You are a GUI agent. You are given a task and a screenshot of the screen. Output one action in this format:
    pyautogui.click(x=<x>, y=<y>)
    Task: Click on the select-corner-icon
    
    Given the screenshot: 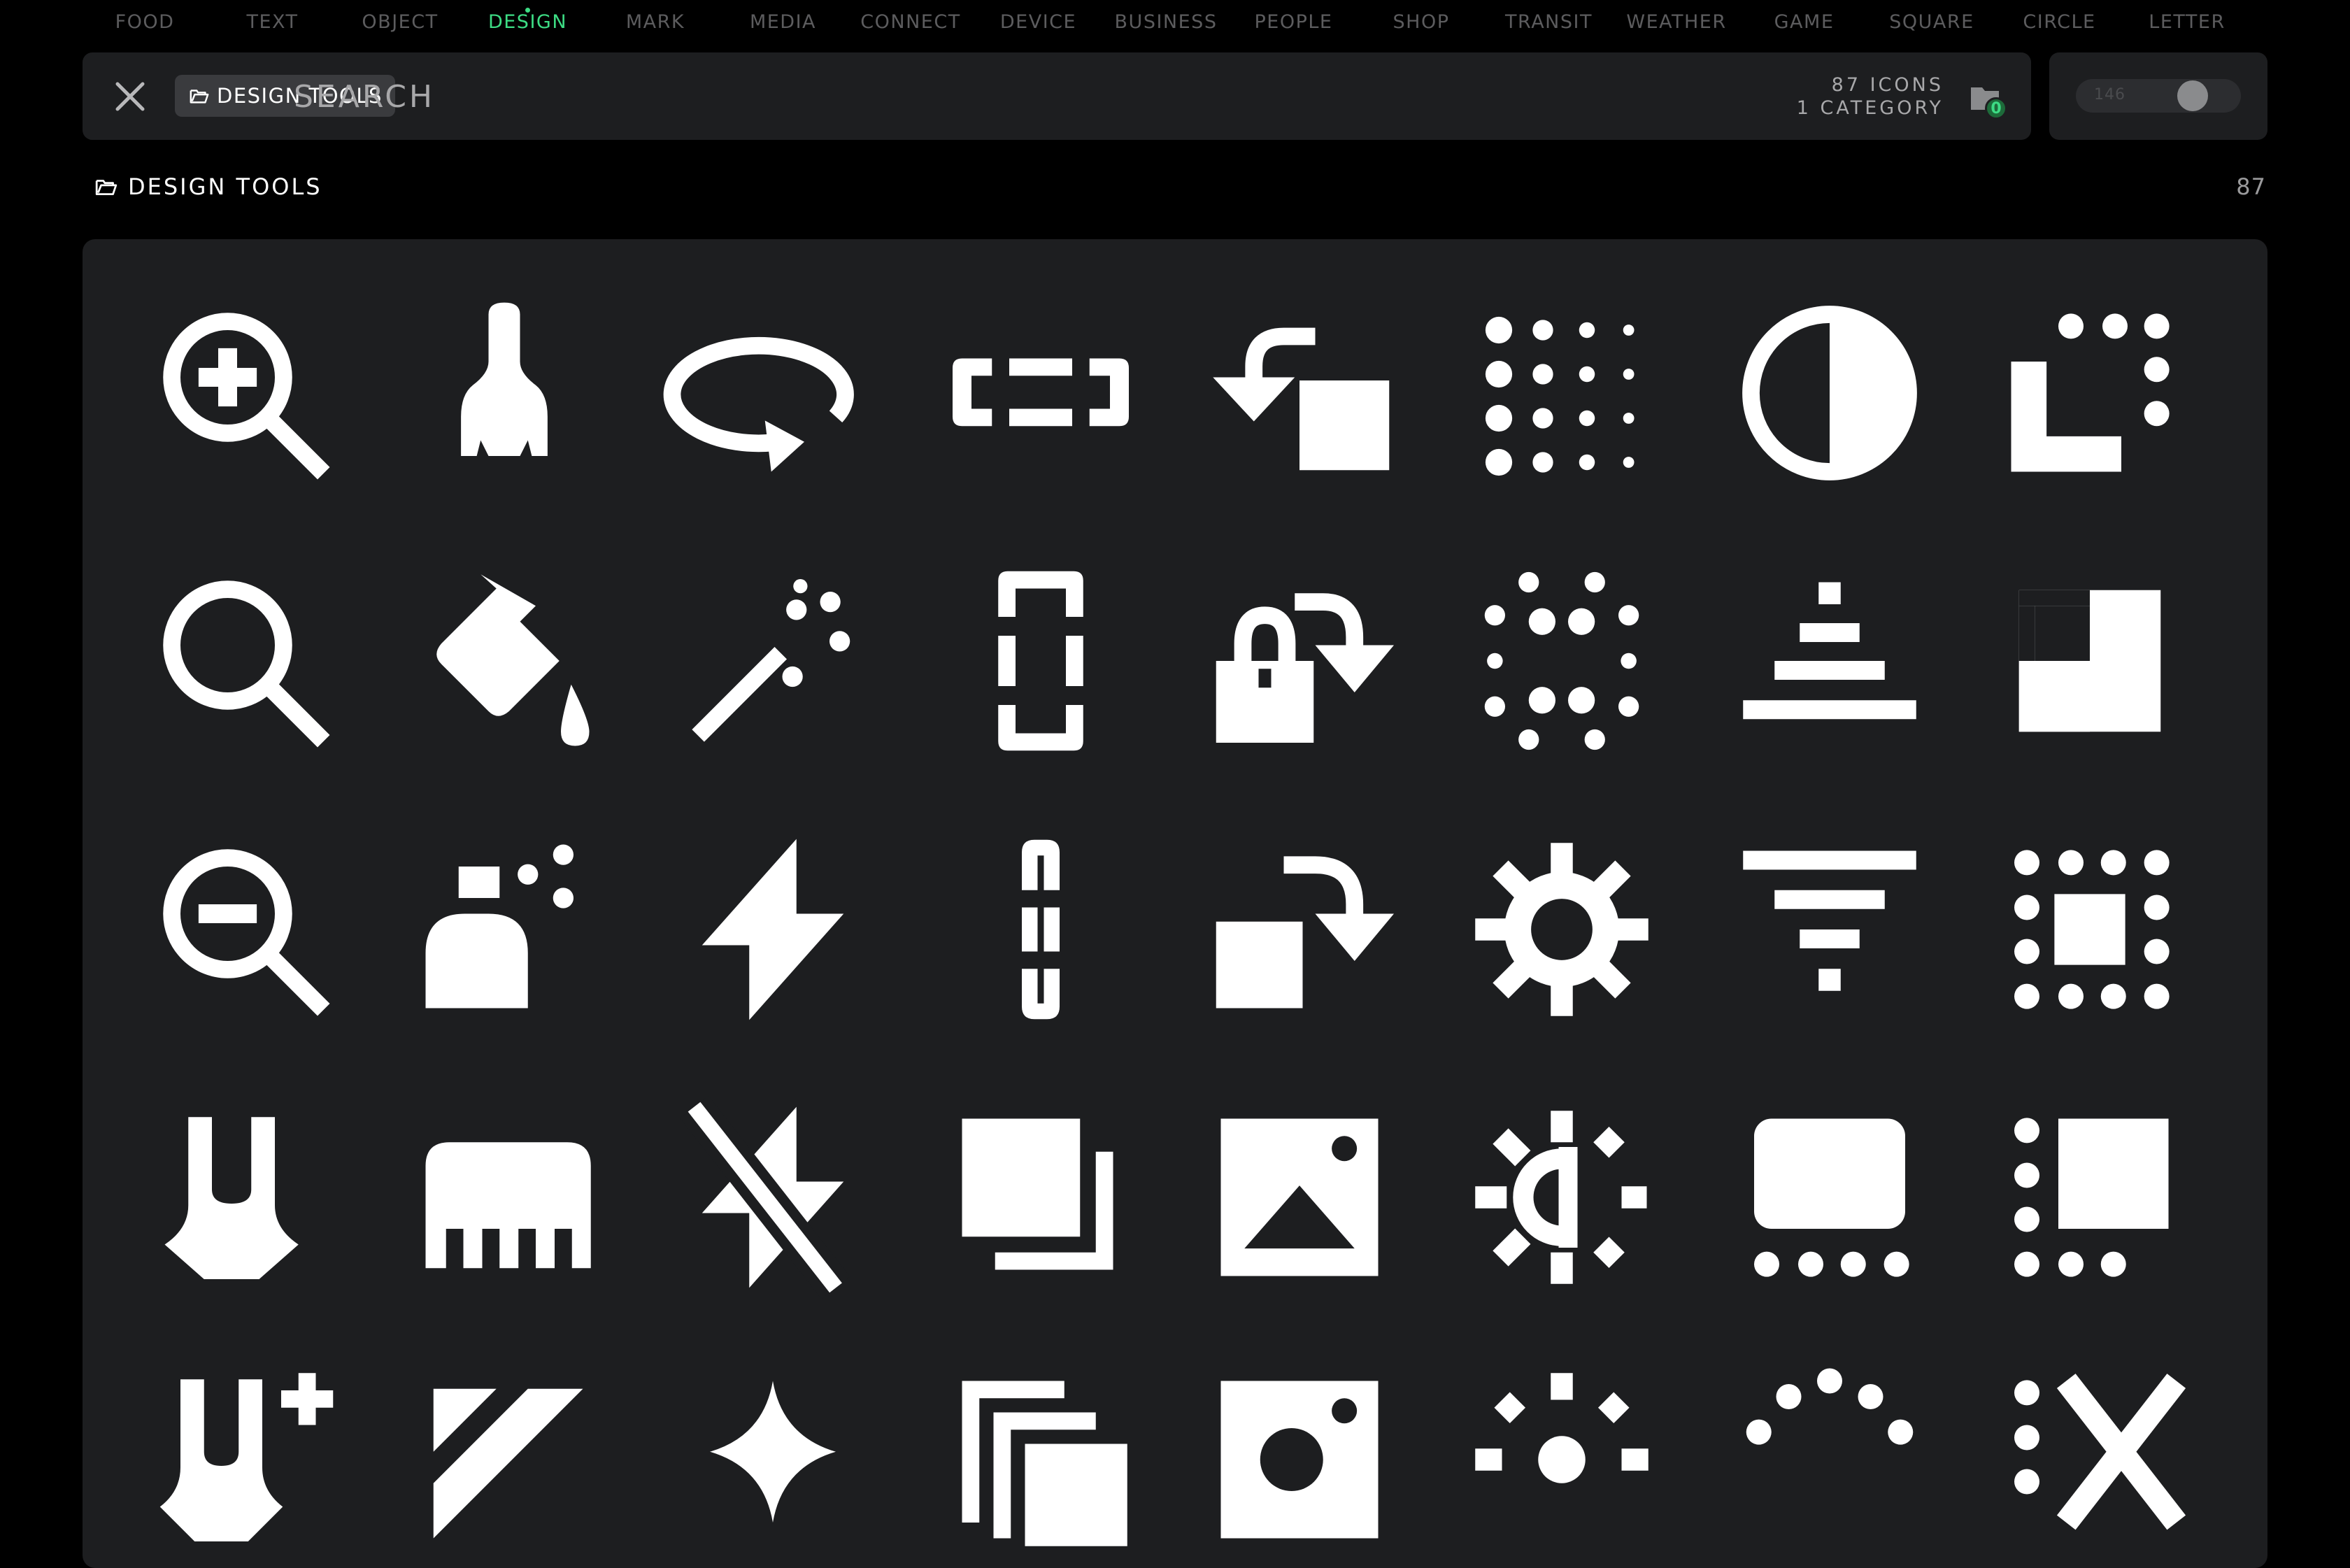 What is the action you would take?
    pyautogui.click(x=2090, y=392)
    